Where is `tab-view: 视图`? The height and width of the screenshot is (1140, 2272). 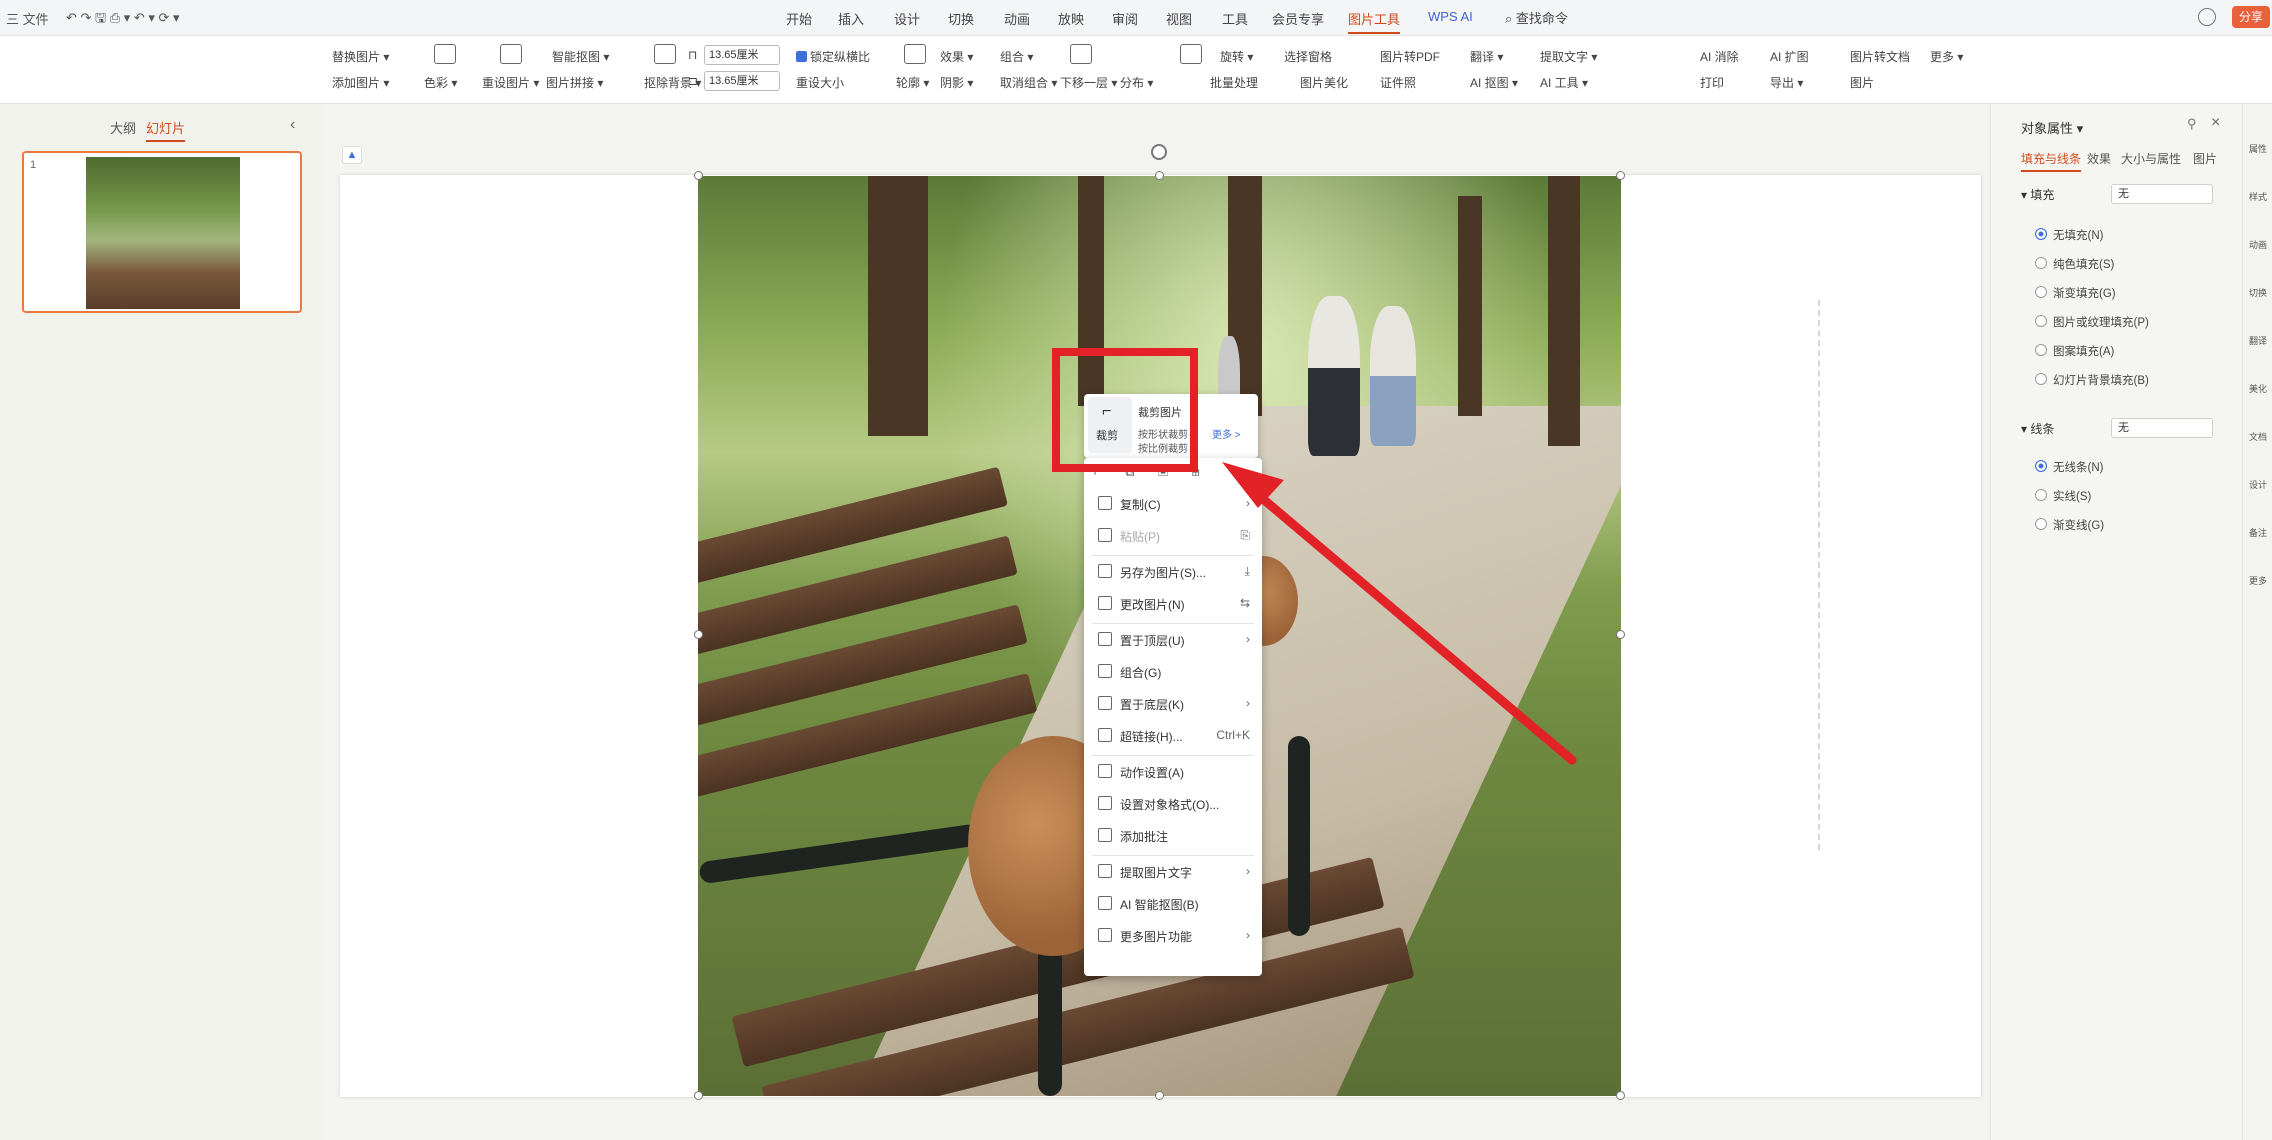
tab-view: 视图 is located at coordinates (1179, 18).